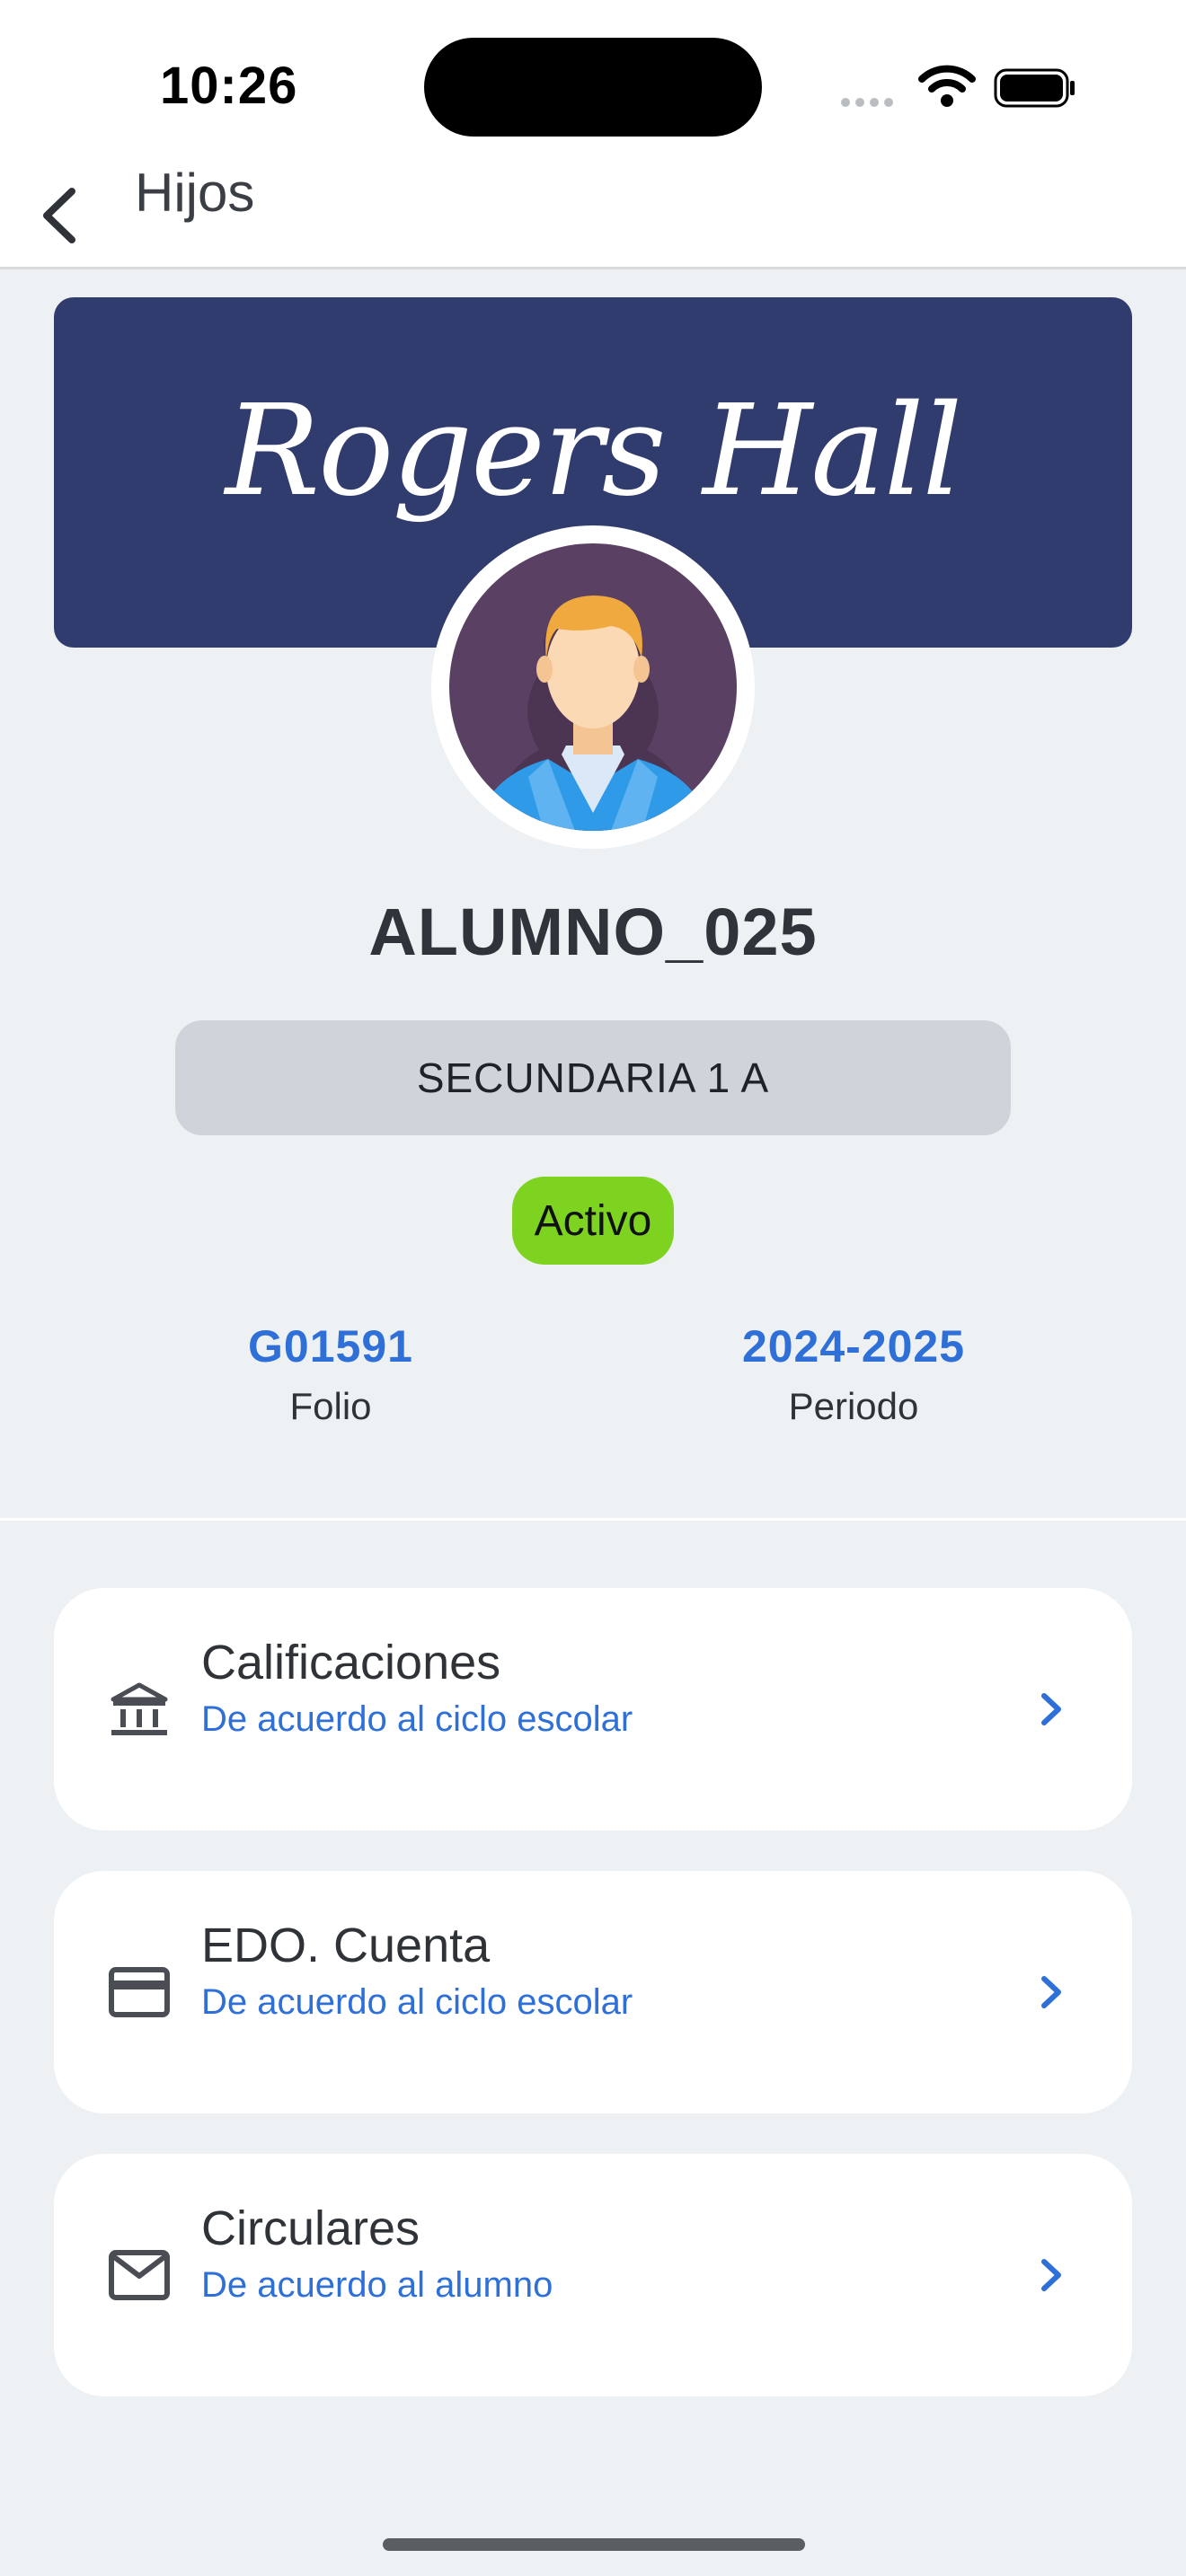 The image size is (1186, 2576). I want to click on menu-item-edo-cuenta: EDO. Cuenta De acuerdo al ciclo escolar, so click(593, 1992).